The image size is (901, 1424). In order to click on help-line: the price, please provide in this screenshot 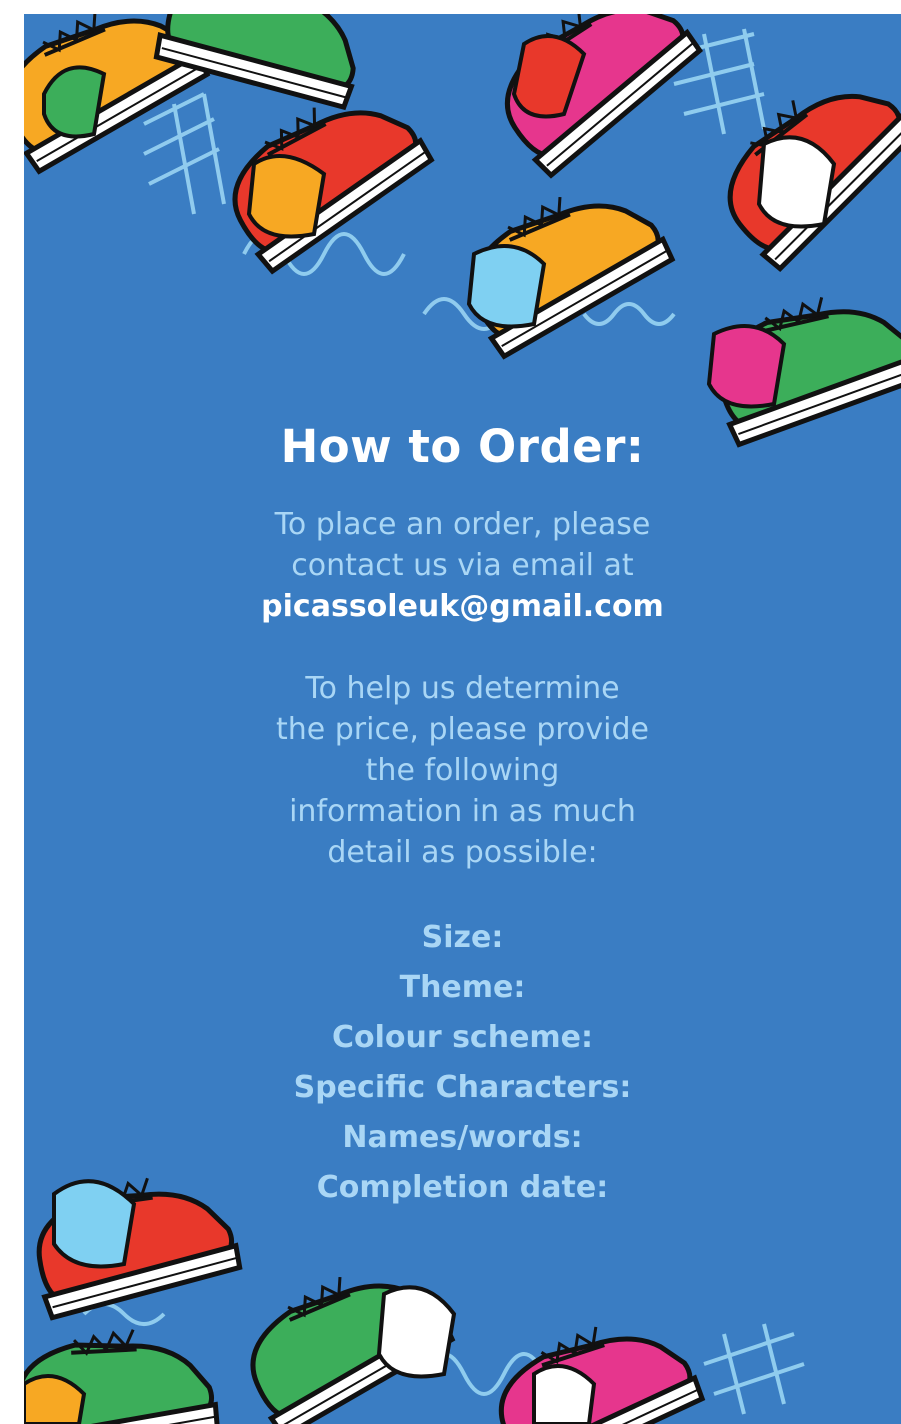, I will do `click(462, 729)`.